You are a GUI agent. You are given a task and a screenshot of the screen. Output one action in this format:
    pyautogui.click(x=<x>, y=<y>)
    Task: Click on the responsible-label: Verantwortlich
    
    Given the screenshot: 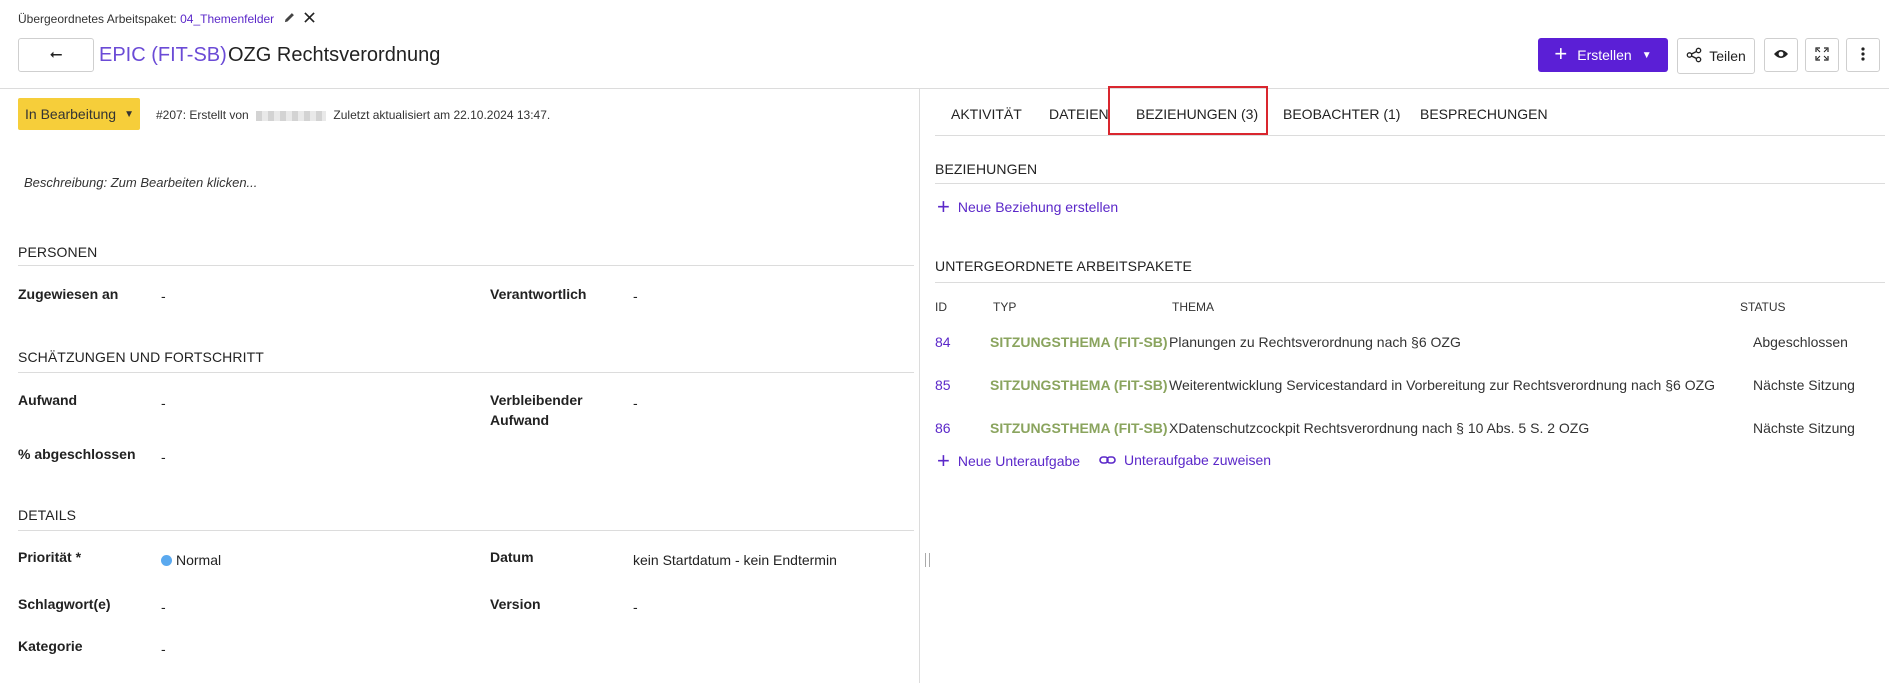 What is the action you would take?
    pyautogui.click(x=538, y=294)
    